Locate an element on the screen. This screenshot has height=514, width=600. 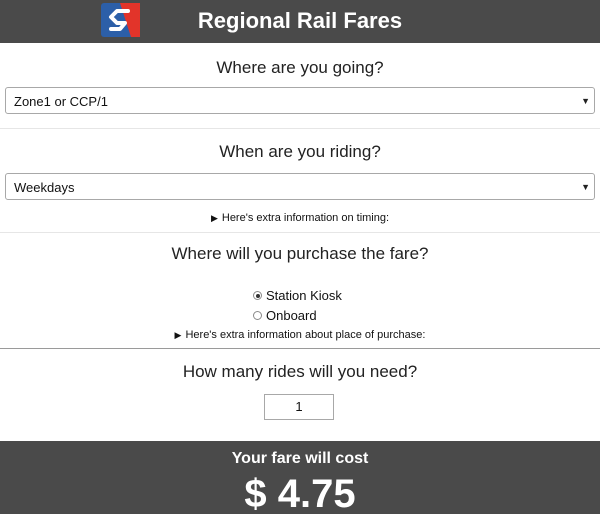
timing-info-label: Here's extra information on timing: is located at coordinates (305, 218).